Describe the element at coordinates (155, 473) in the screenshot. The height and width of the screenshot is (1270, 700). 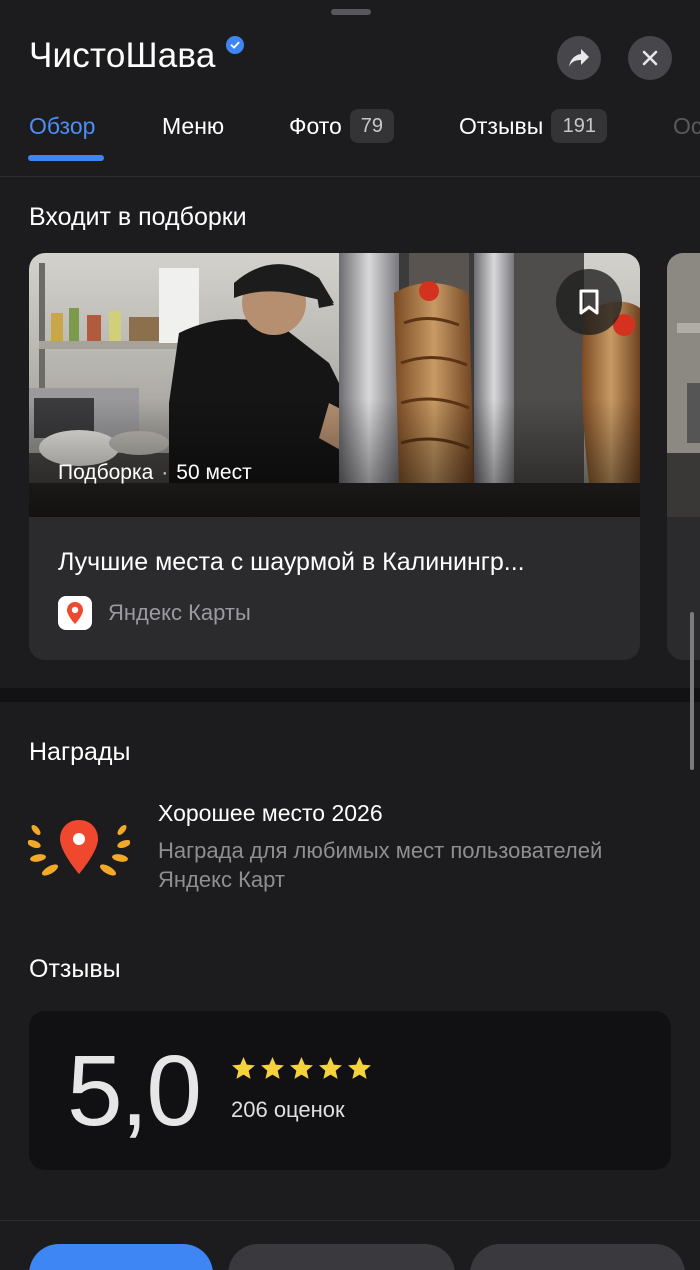
I see `collection-meta: Подборка · 50 мест` at that location.